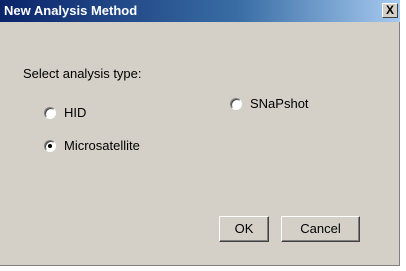  I want to click on radio-microsatellite: Microsatellite, so click(92, 145).